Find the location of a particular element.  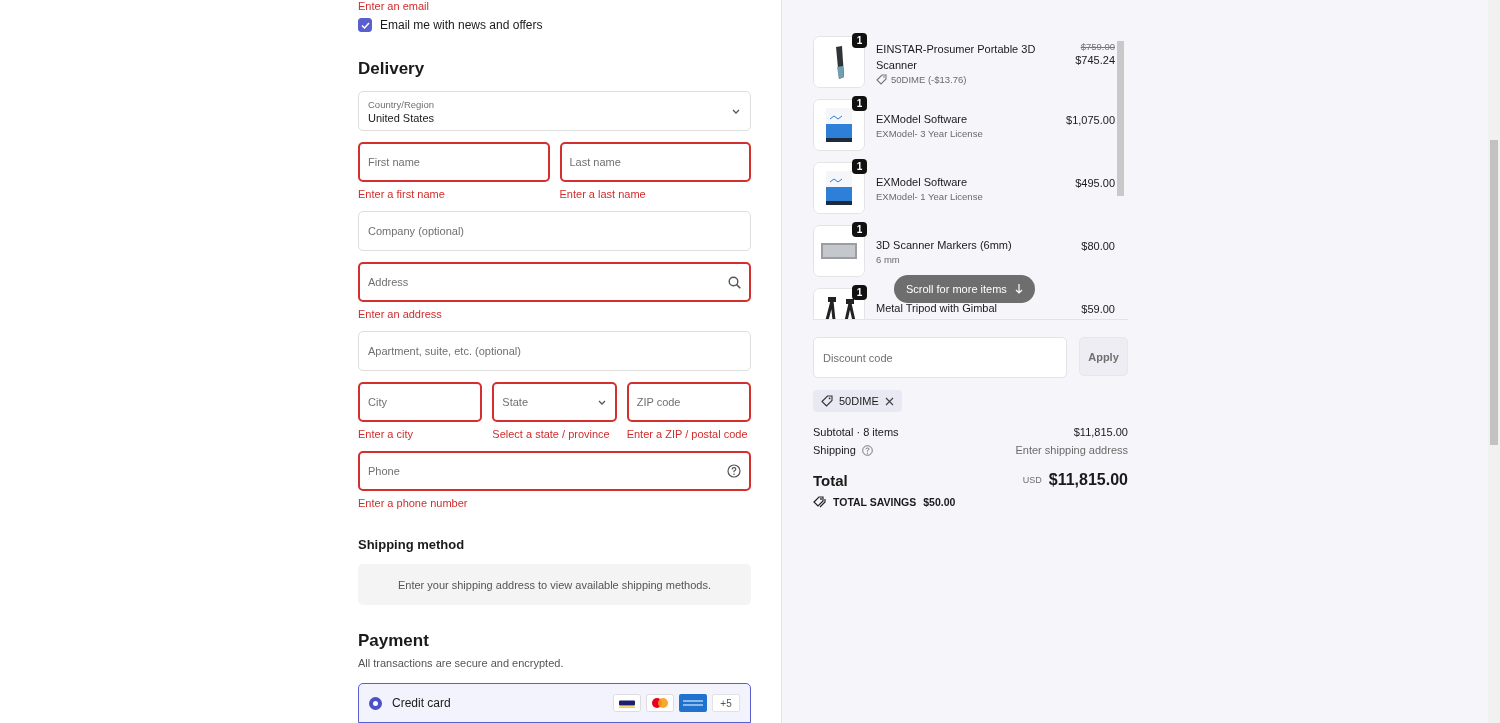

currency-code: USD is located at coordinates (1032, 480).